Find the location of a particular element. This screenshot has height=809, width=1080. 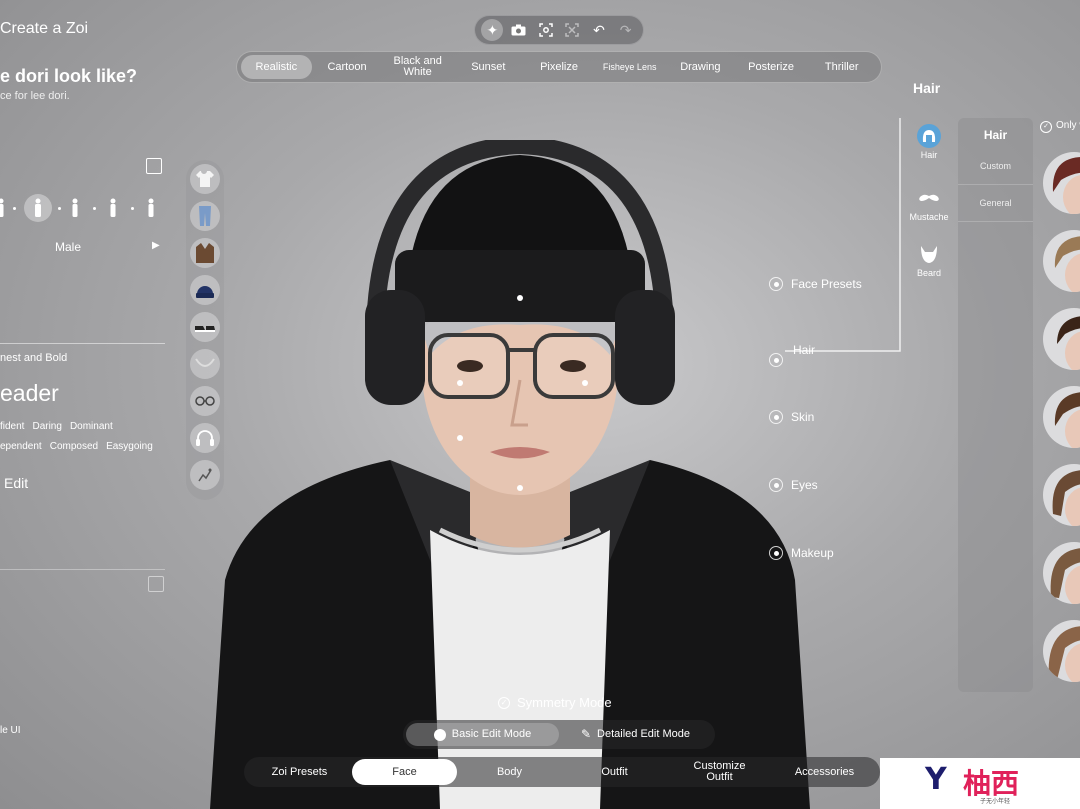

part-label: Eyes is located at coordinates (804, 485).